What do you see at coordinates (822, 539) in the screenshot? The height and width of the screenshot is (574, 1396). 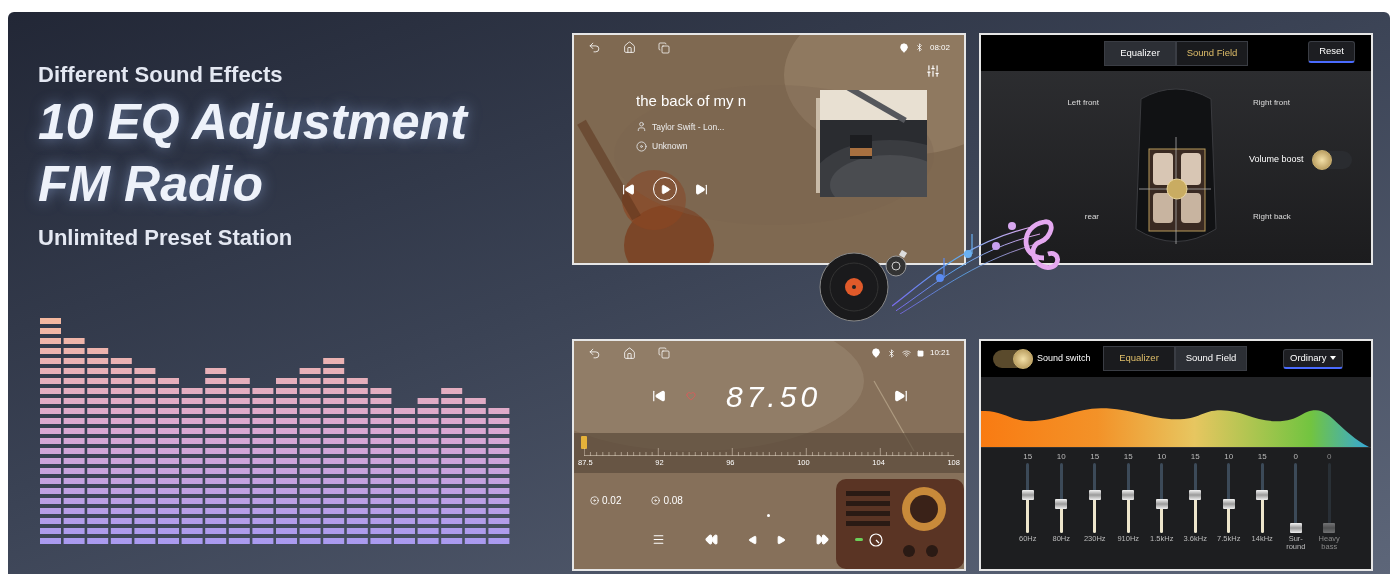 I see `fast-forward-button` at bounding box center [822, 539].